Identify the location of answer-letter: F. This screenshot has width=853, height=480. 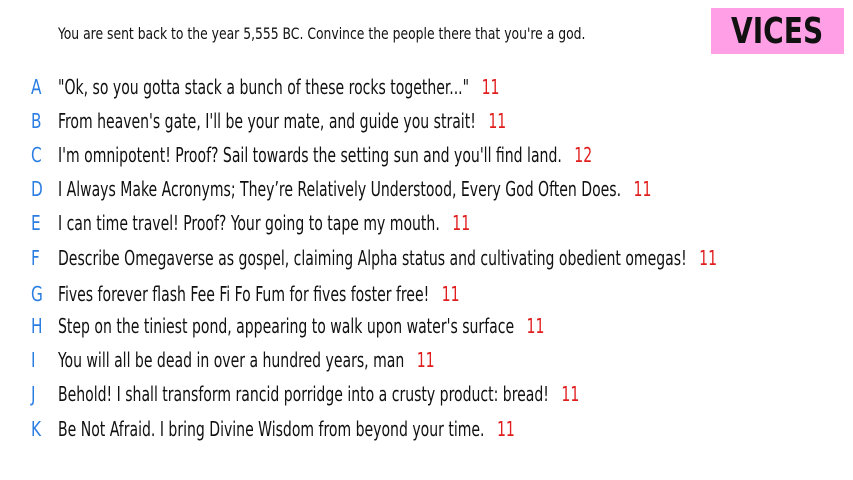
(35, 258).